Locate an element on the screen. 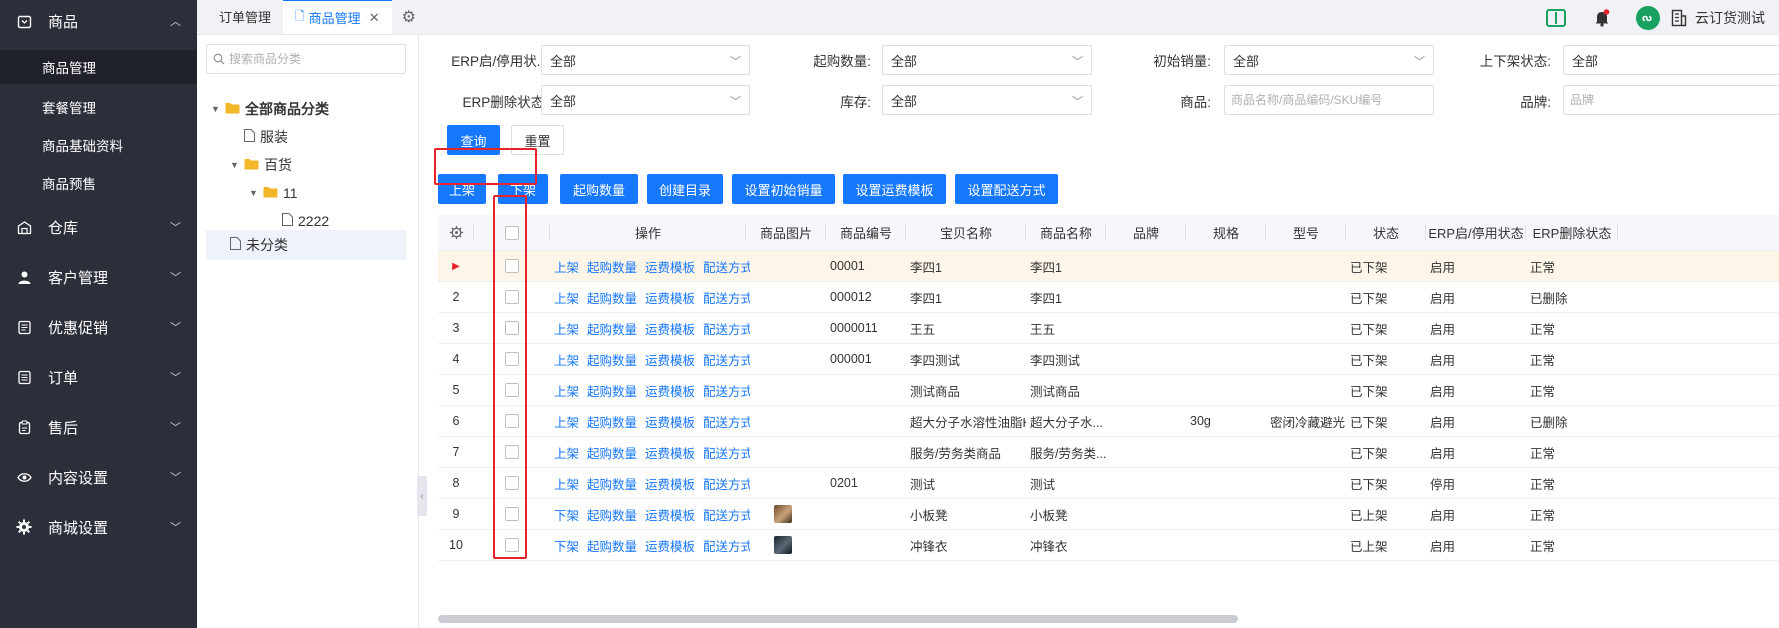  category-search-input is located at coordinates (314, 59).